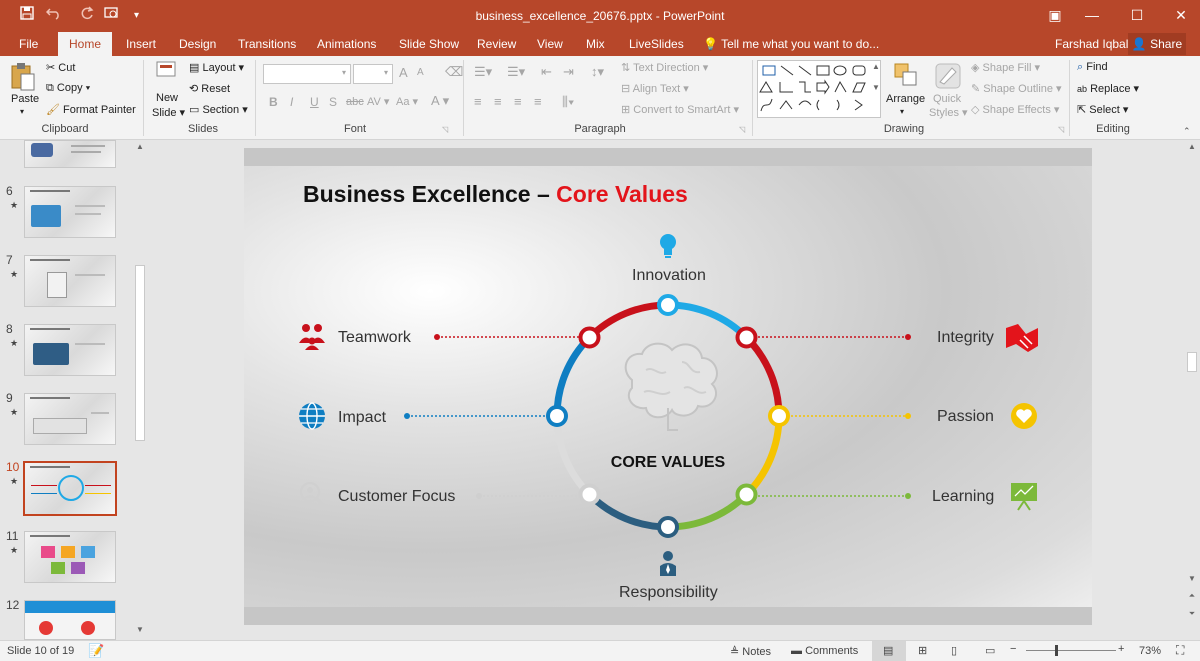 Image resolution: width=1200 pixels, height=661 pixels. What do you see at coordinates (23, 78) in the screenshot?
I see `paste-button` at bounding box center [23, 78].